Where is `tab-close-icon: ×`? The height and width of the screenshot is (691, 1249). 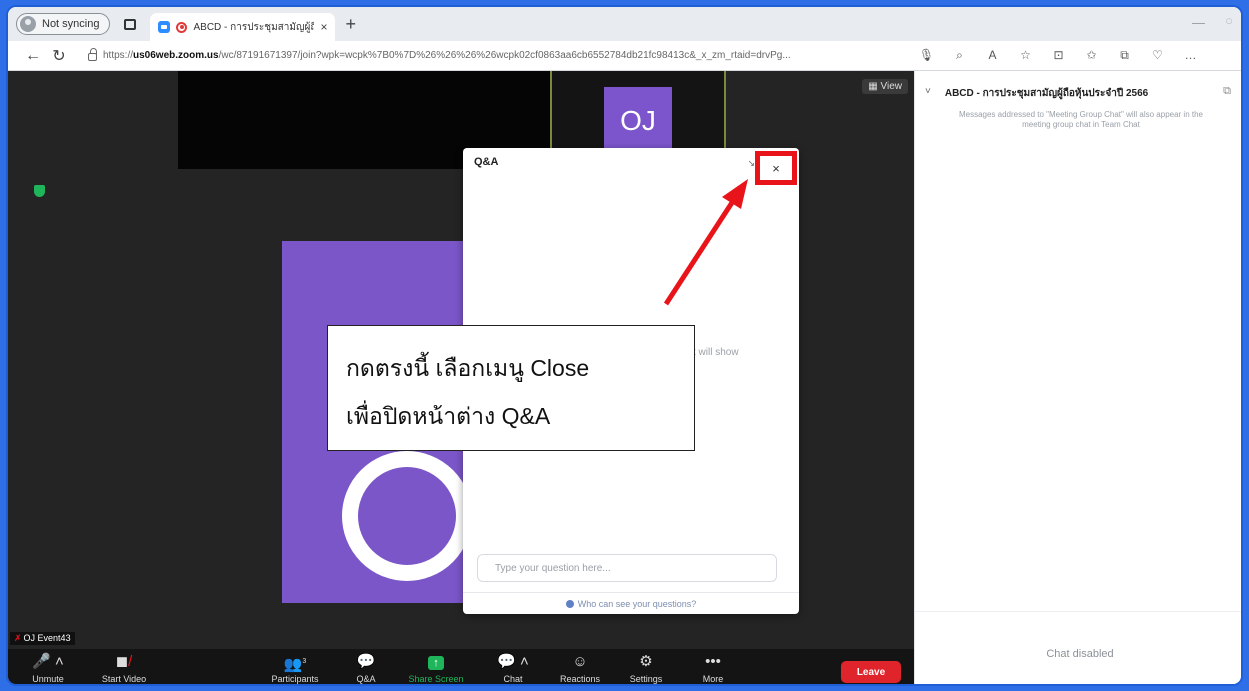 tab-close-icon: × is located at coordinates (323, 27).